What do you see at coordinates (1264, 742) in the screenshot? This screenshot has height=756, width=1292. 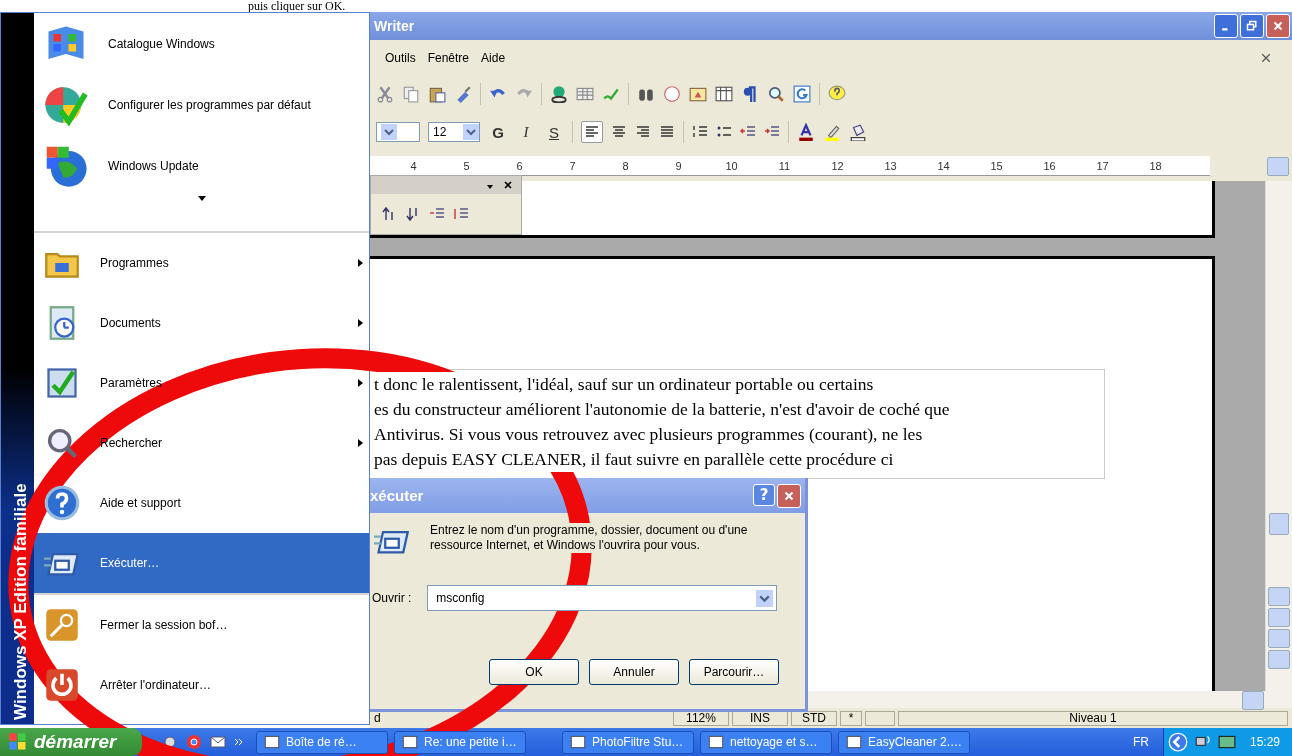 I see `clock: 15:29` at bounding box center [1264, 742].